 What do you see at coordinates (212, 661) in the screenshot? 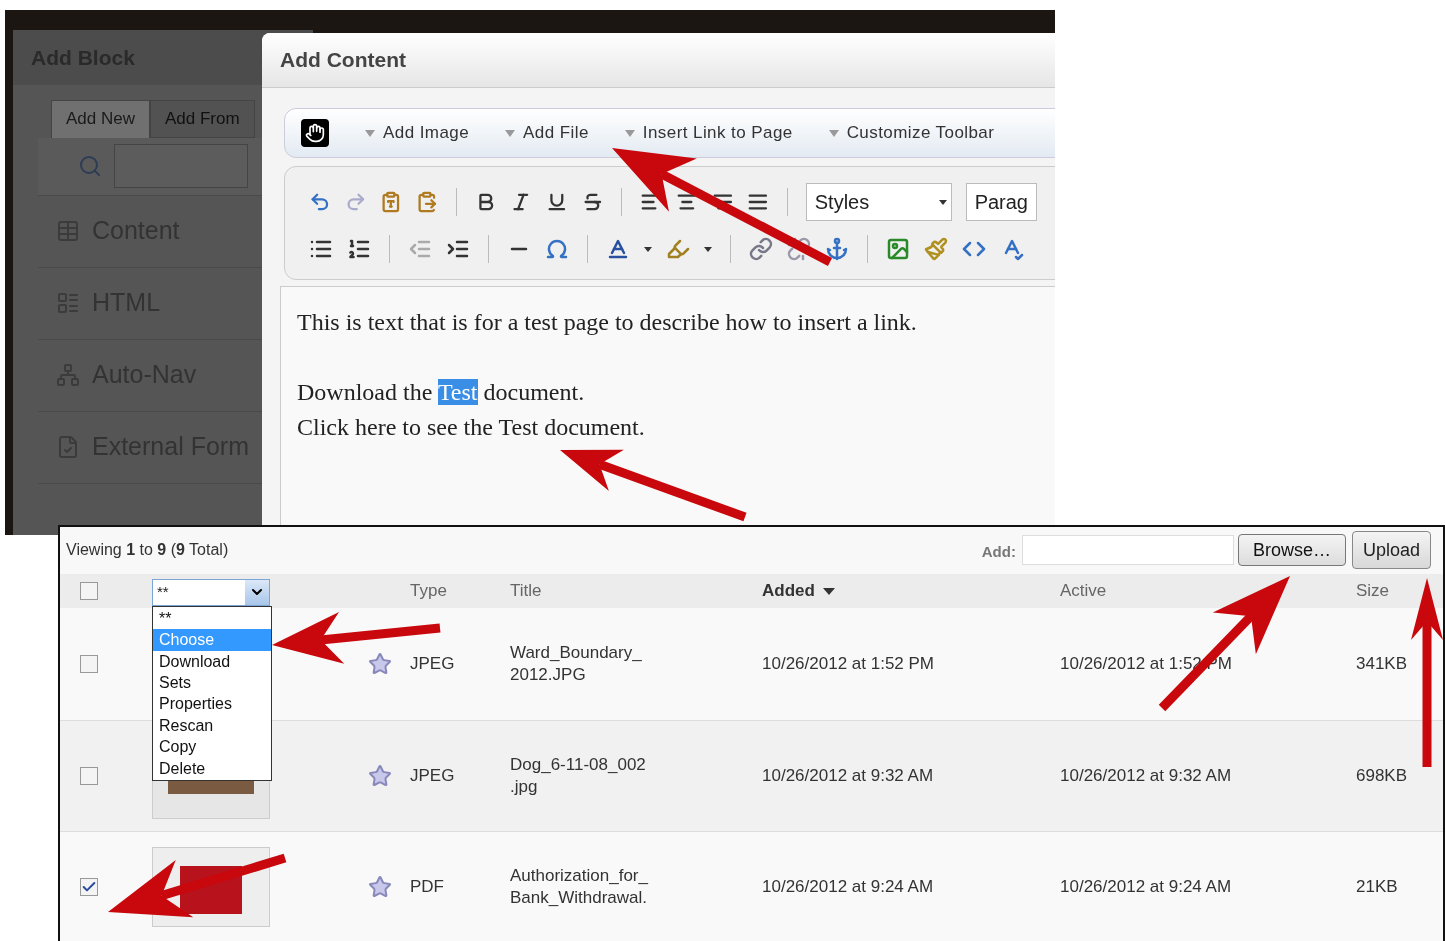
I see `dropdown-option: Download` at bounding box center [212, 661].